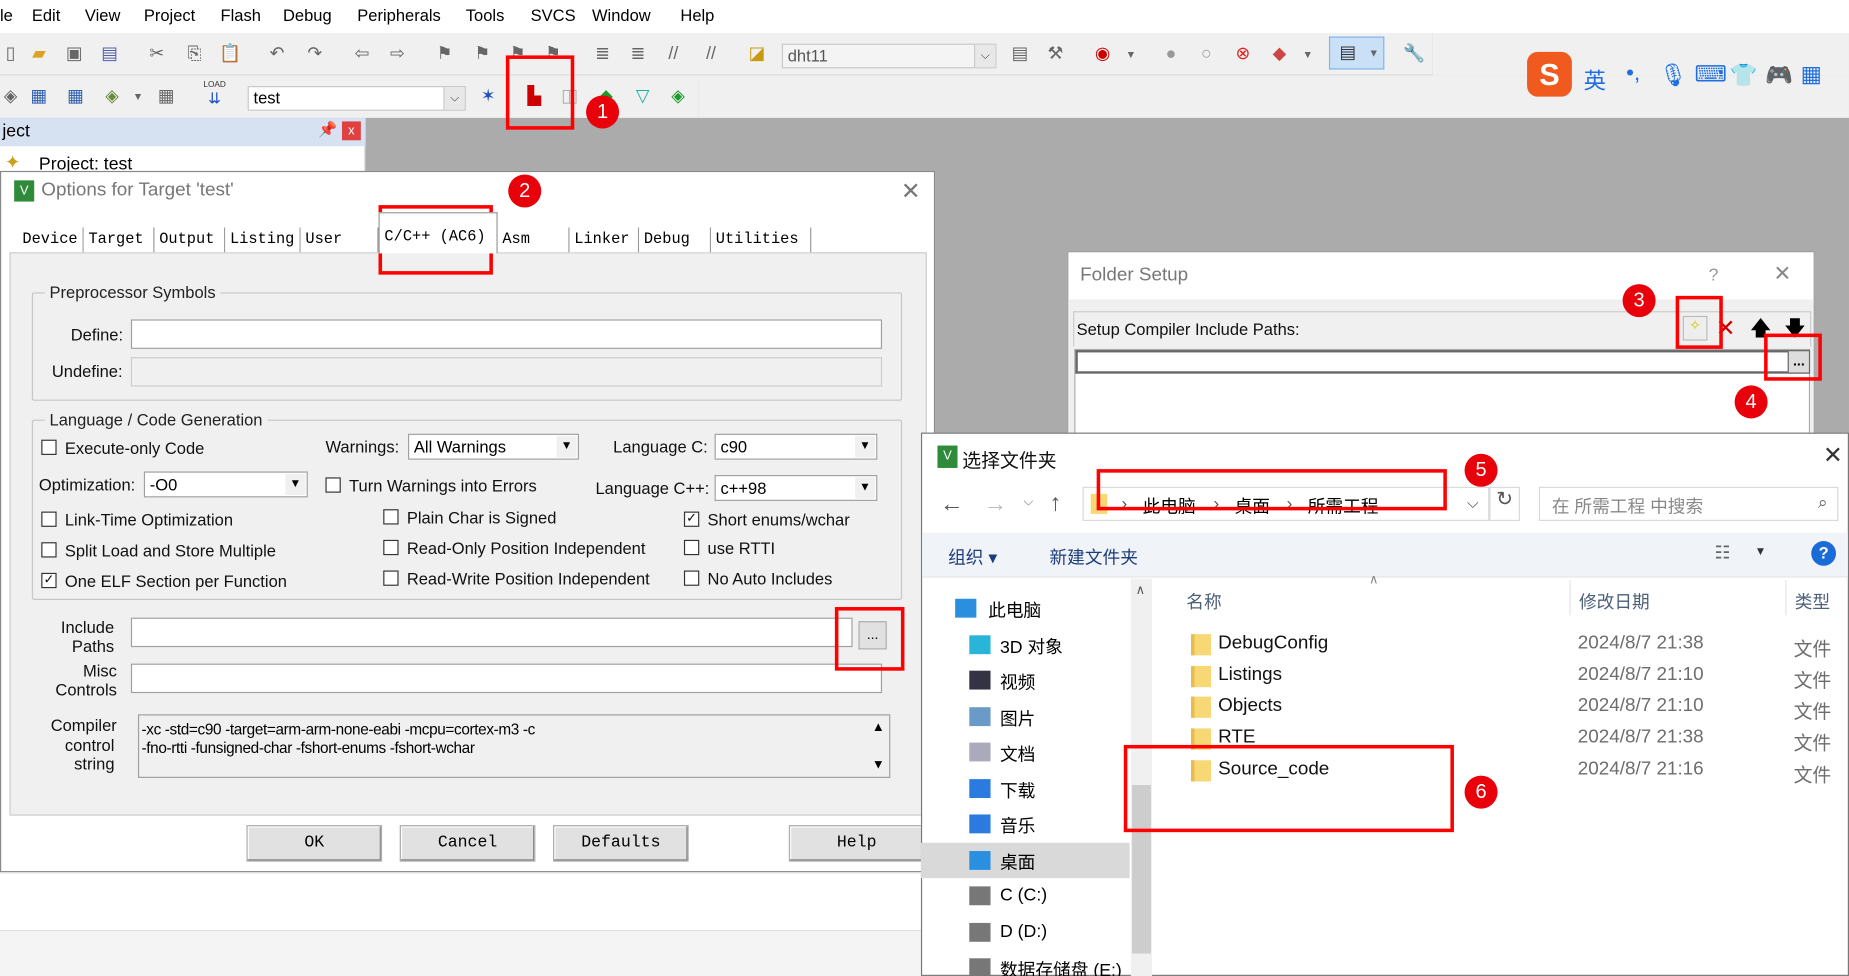 The image size is (1849, 976). Describe the element at coordinates (156, 54) in the screenshot. I see `cut-icon: ✂` at that location.